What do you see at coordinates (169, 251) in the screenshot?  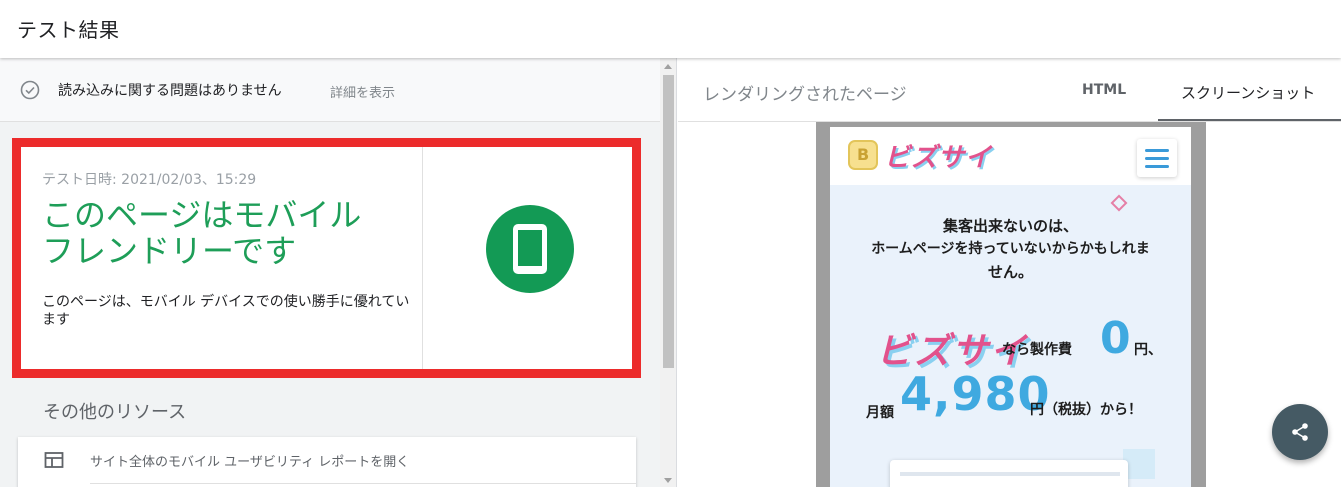 I see `verdict-line-2: フレンドリーです` at bounding box center [169, 251].